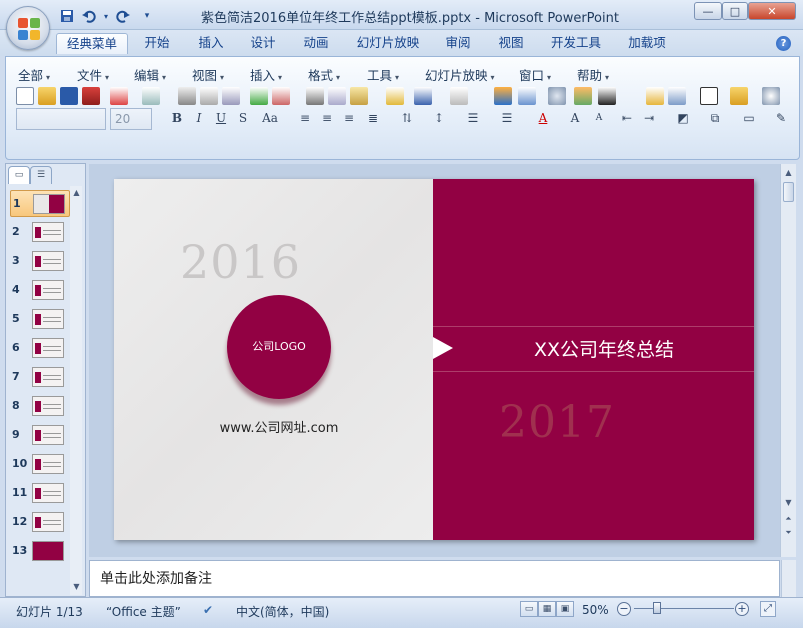 The width and height of the screenshot is (803, 628). Describe the element at coordinates (593, 74) in the screenshot. I see `menu-help: 帮助 ▾` at that location.